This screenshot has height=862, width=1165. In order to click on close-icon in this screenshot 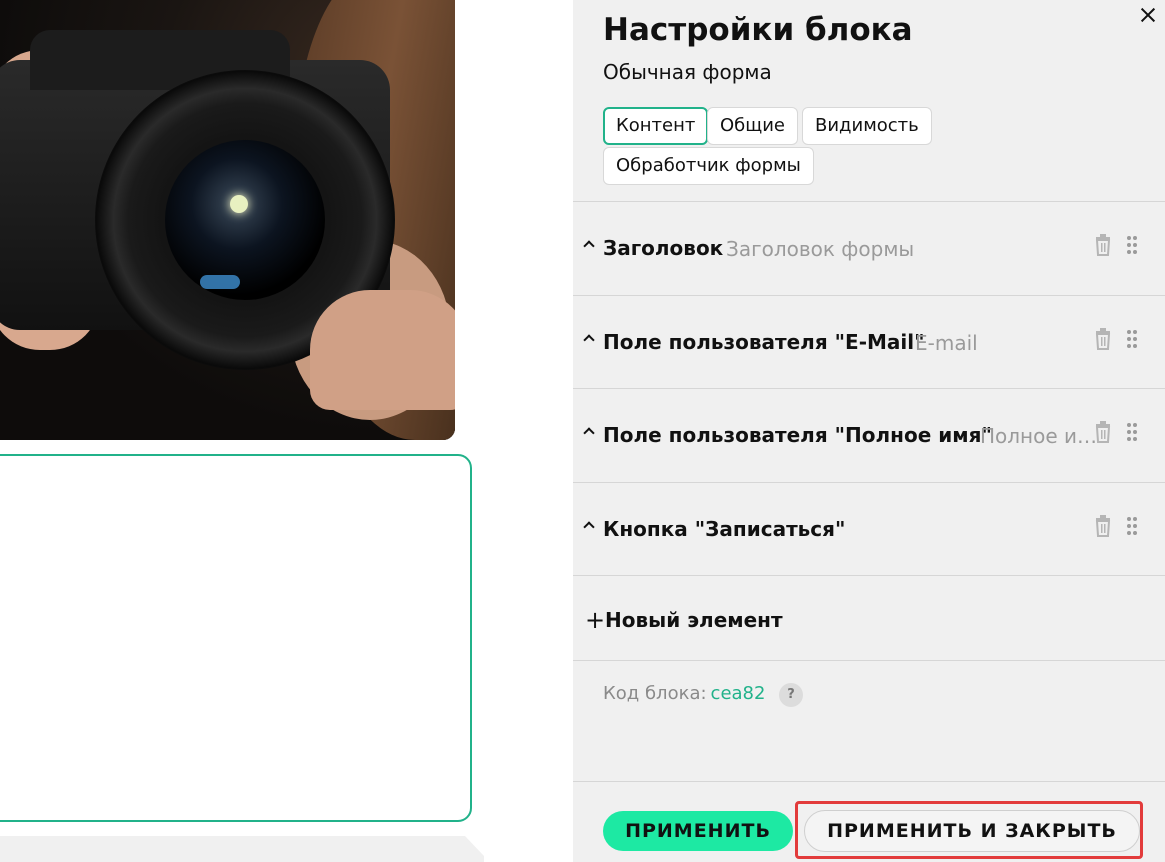, I will do `click(1148, 15)`.